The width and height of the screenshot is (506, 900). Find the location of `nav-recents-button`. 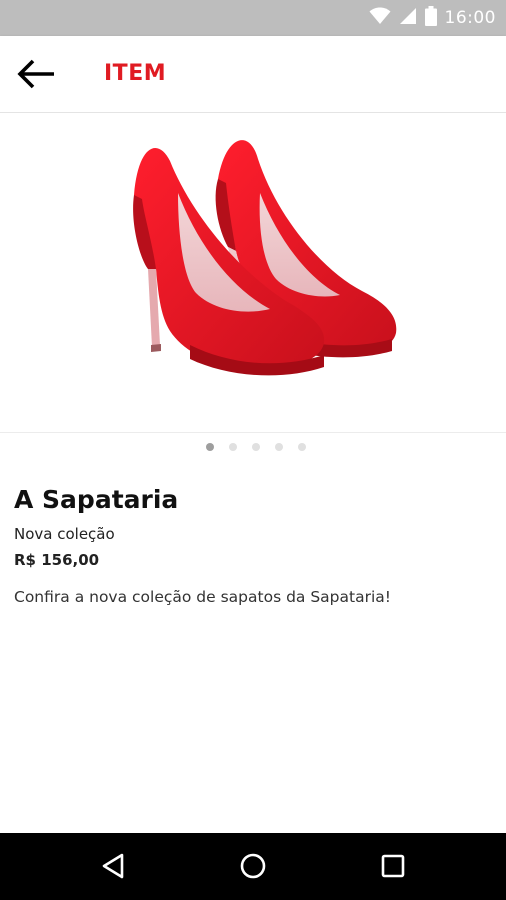

nav-recents-button is located at coordinates (393, 866).